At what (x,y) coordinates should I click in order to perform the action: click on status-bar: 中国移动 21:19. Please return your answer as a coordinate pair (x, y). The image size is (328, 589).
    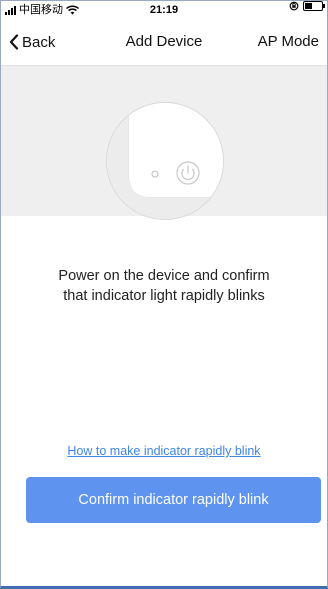
    Looking at the image, I should click on (164, 10).